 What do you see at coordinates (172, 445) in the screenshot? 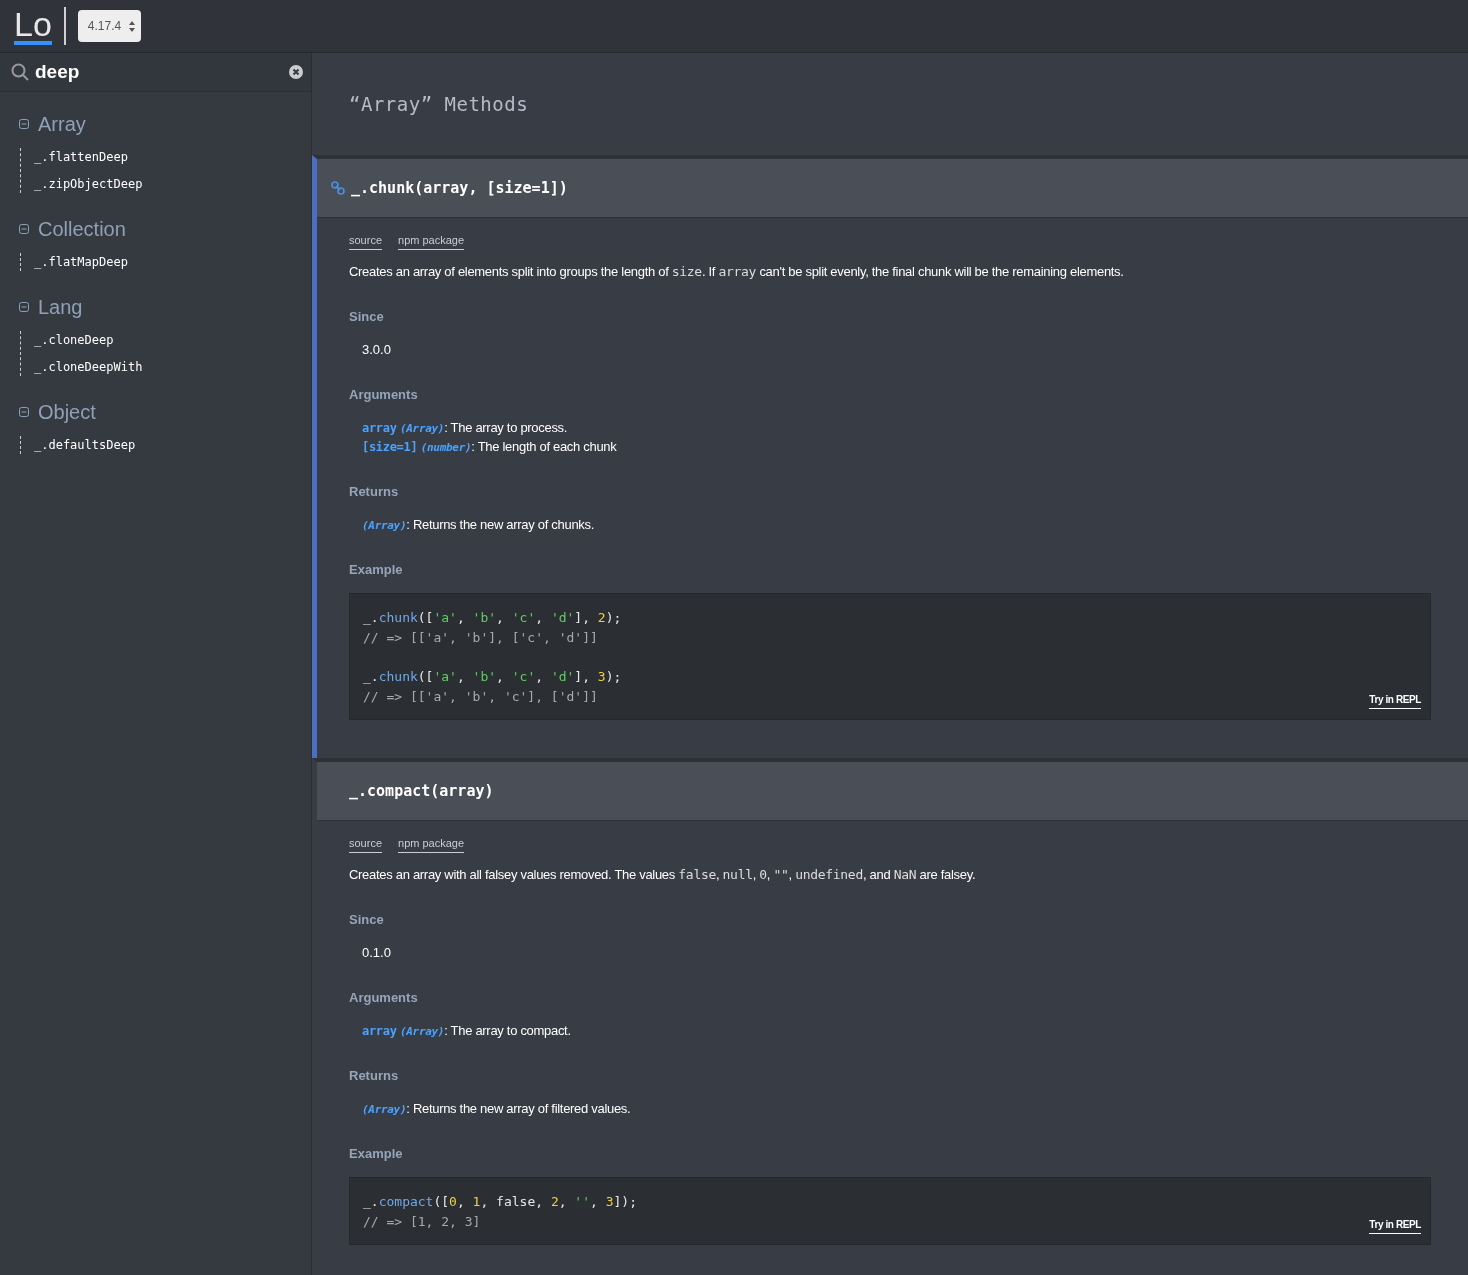
I see `method-link: _.defaultsDeep` at bounding box center [172, 445].